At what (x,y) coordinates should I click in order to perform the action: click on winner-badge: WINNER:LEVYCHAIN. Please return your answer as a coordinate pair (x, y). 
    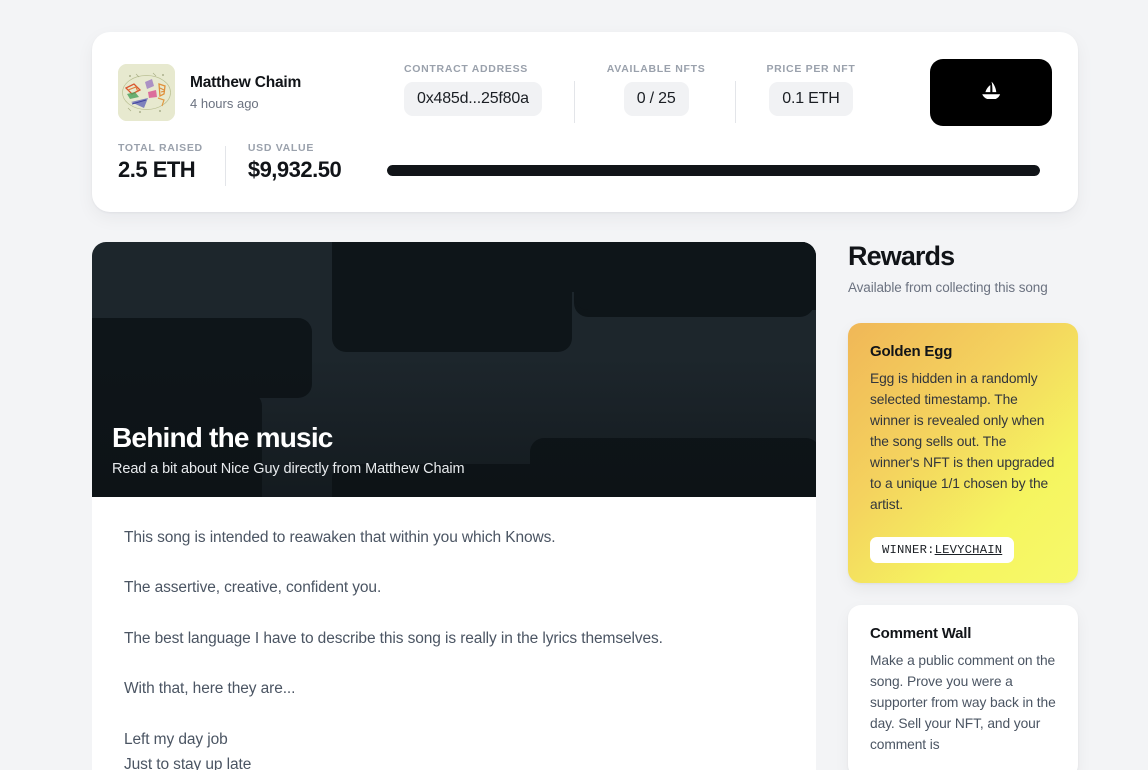
    Looking at the image, I should click on (942, 550).